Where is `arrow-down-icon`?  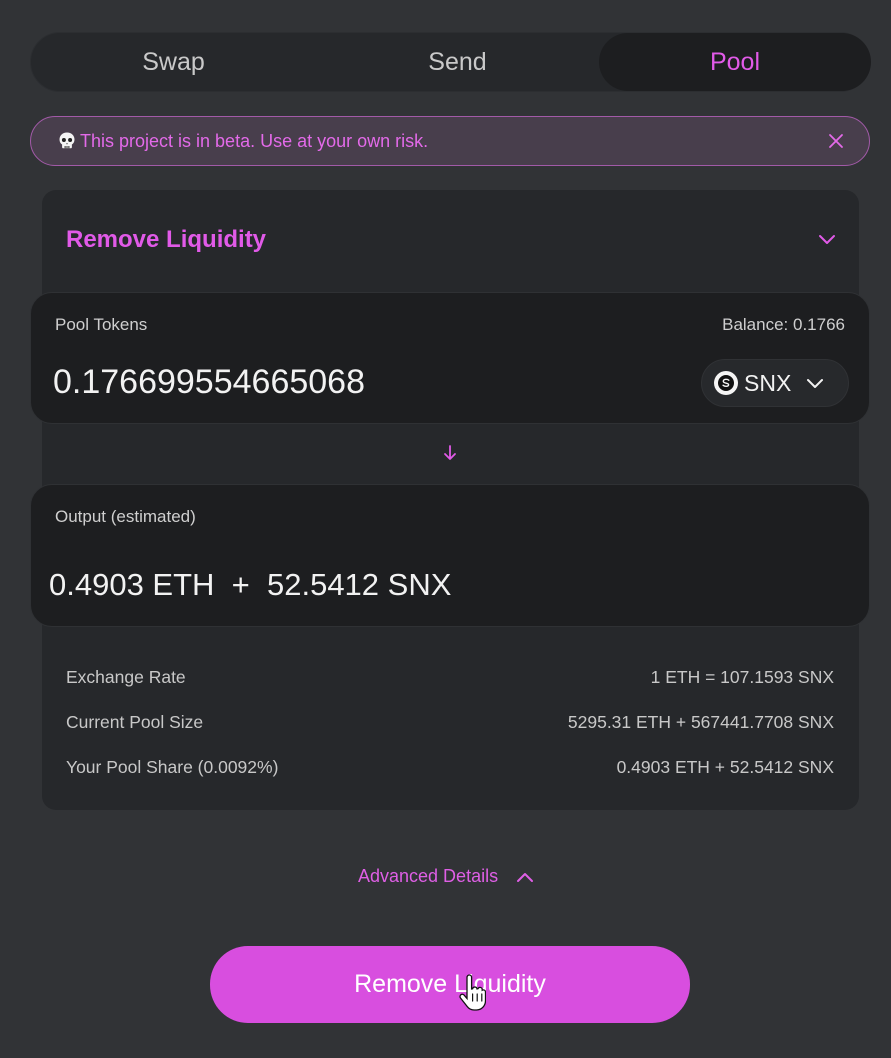
arrow-down-icon is located at coordinates (450, 452).